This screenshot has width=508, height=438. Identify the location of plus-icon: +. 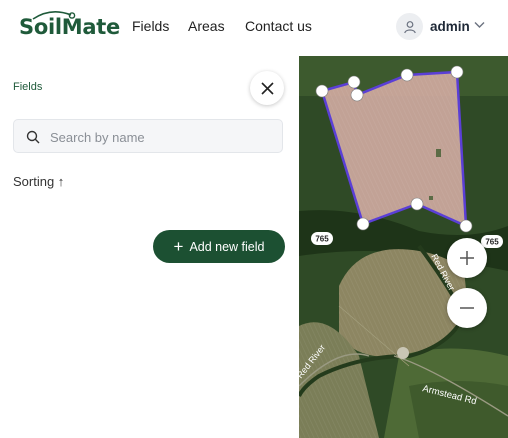
(178, 246).